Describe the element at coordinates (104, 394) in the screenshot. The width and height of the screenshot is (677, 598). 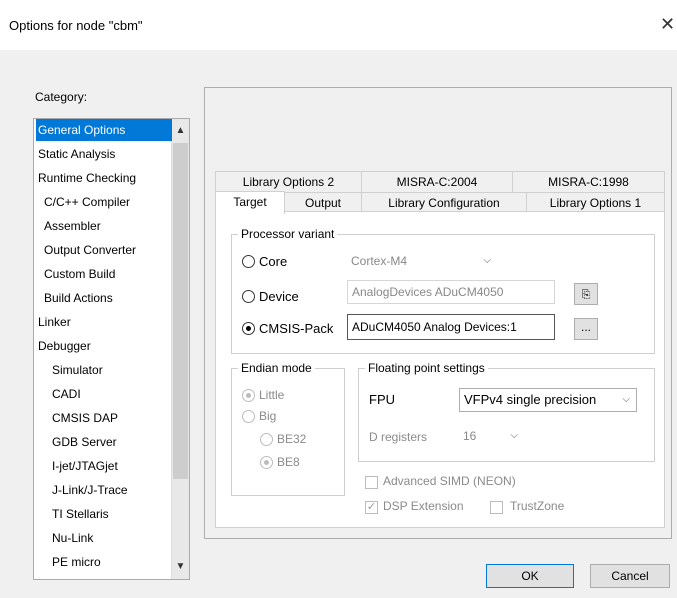
I see `category-item-cadi: CADI` at that location.